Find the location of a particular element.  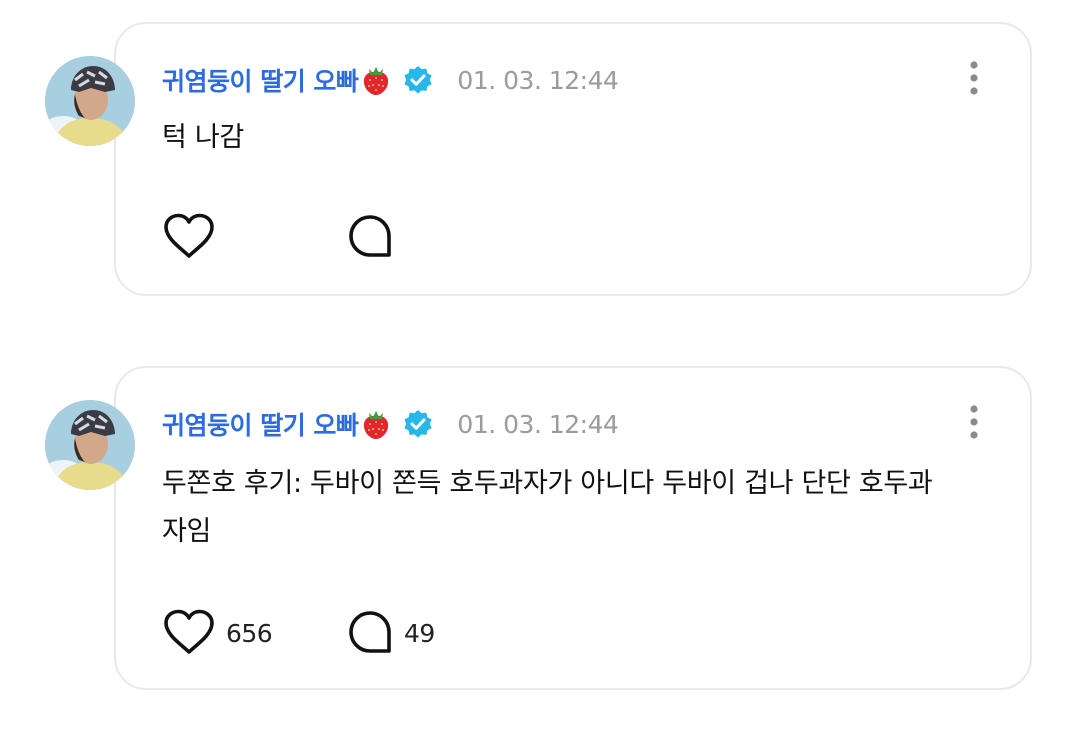

post-actions: 656 49 is located at coordinates (362, 633).